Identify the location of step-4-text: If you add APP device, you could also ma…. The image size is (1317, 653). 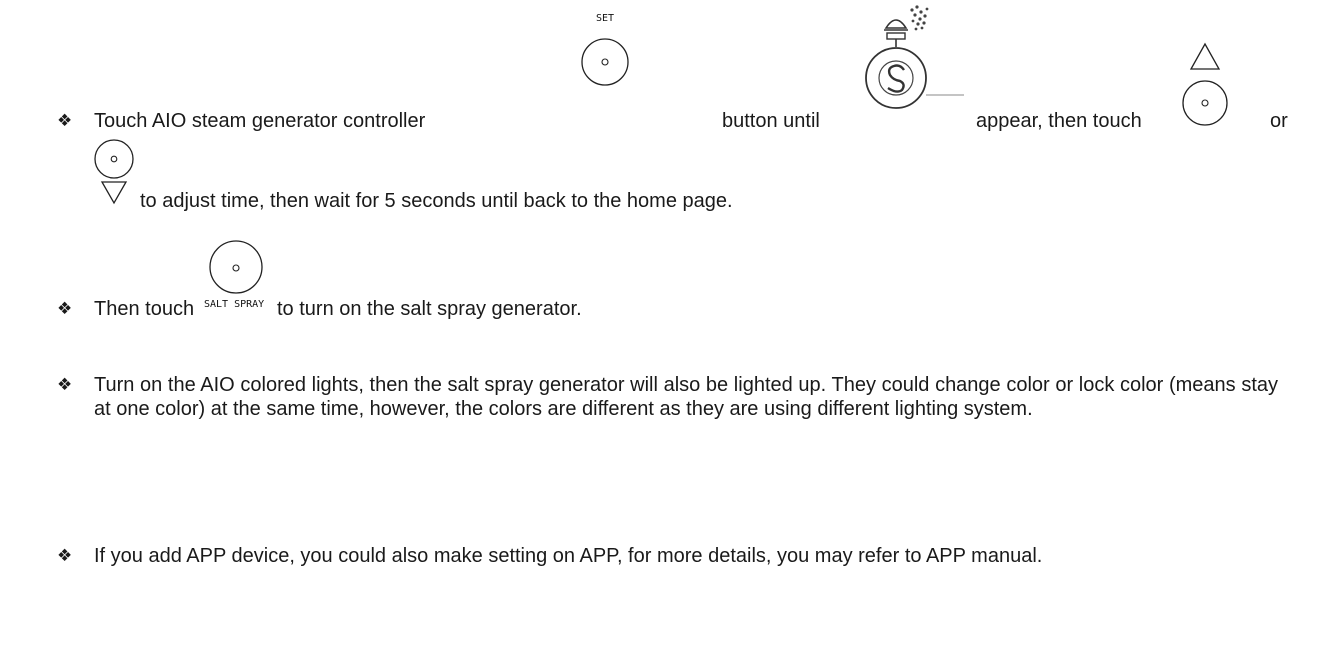
(568, 556).